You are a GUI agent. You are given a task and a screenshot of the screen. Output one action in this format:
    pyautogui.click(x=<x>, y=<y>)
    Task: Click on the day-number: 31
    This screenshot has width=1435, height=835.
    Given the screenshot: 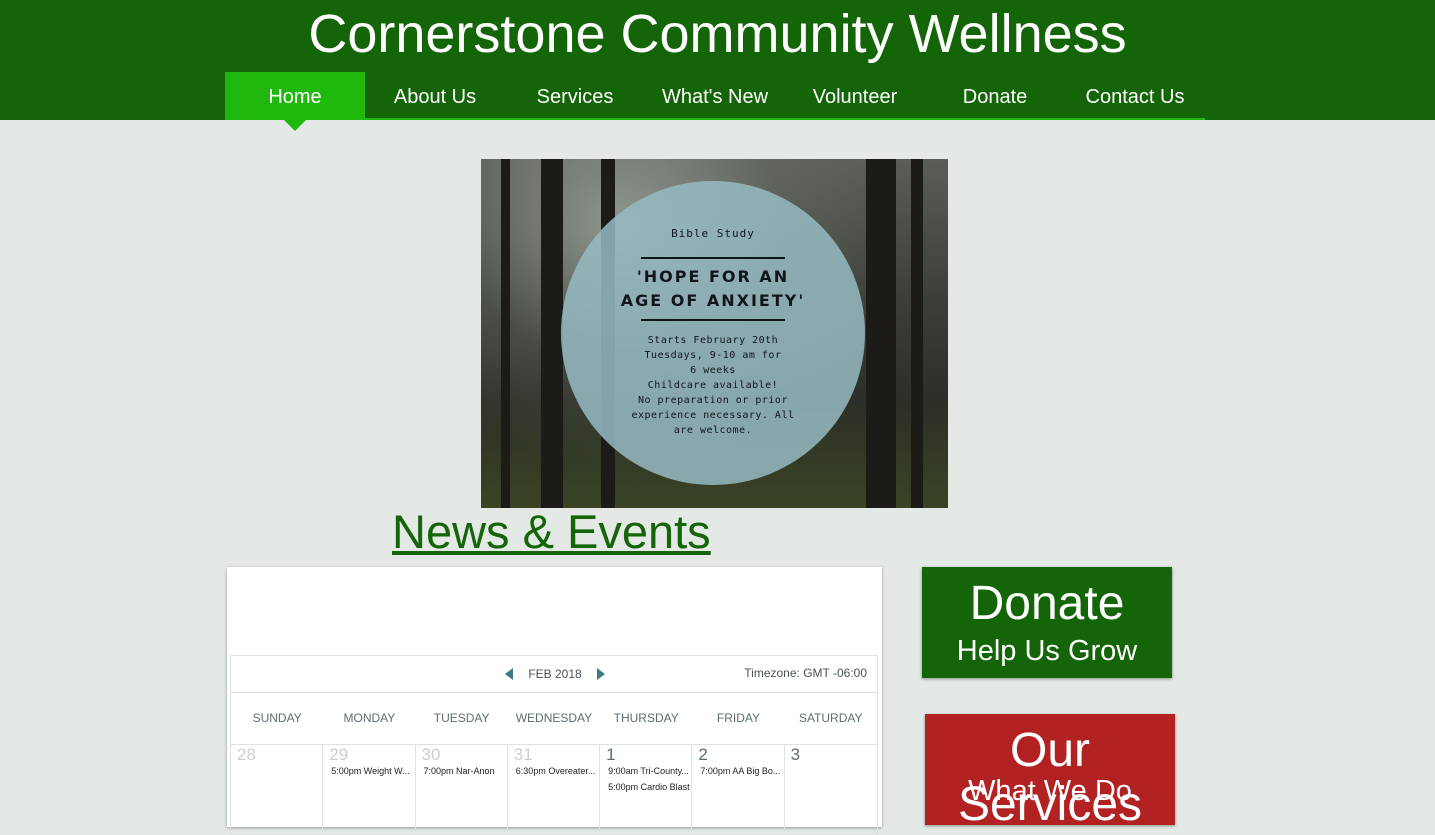 What is the action you would take?
    pyautogui.click(x=523, y=754)
    